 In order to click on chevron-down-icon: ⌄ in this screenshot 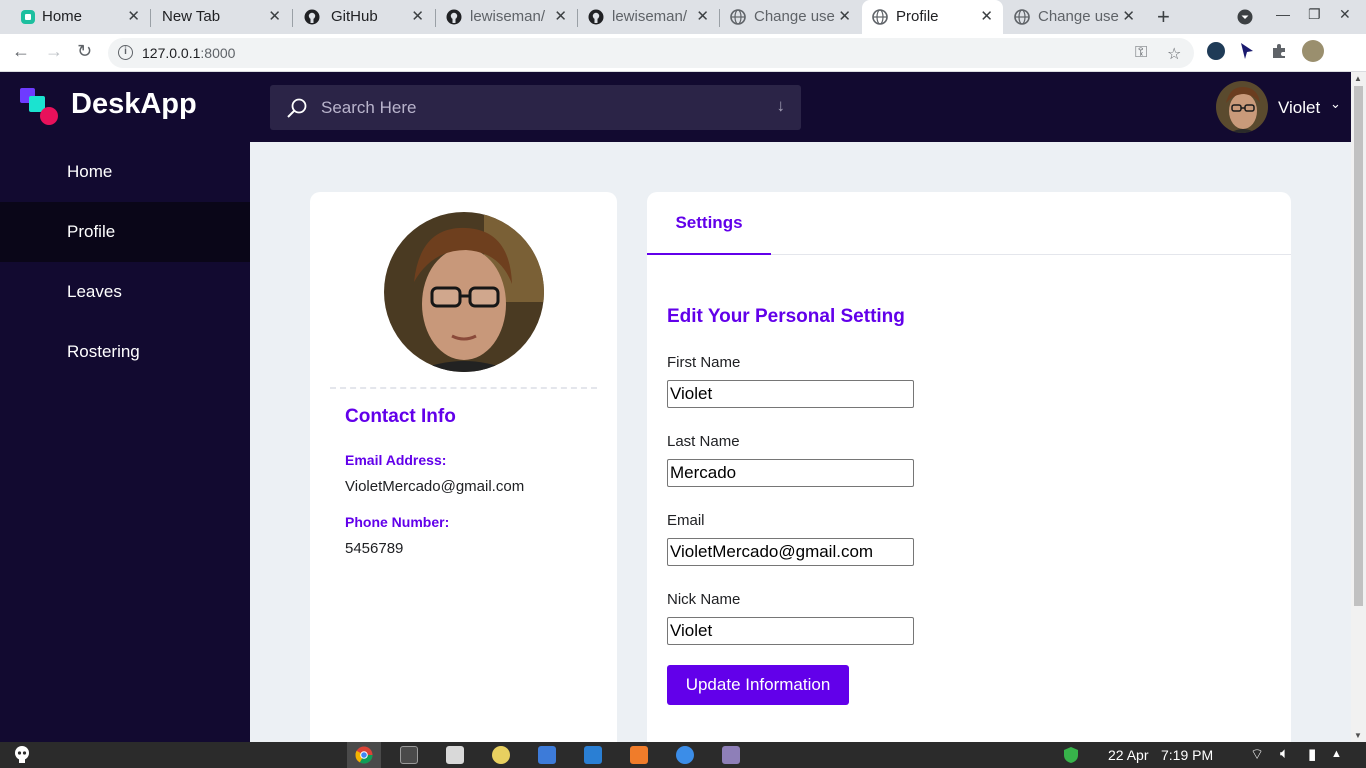, I will do `click(1335, 104)`.